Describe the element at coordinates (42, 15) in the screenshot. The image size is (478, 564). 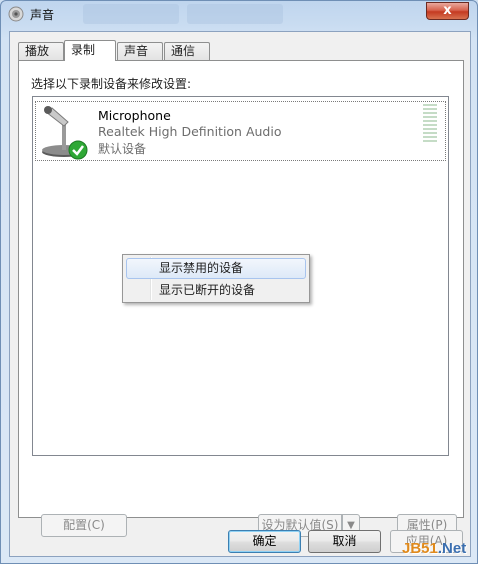
I see `window-title: 声音` at that location.